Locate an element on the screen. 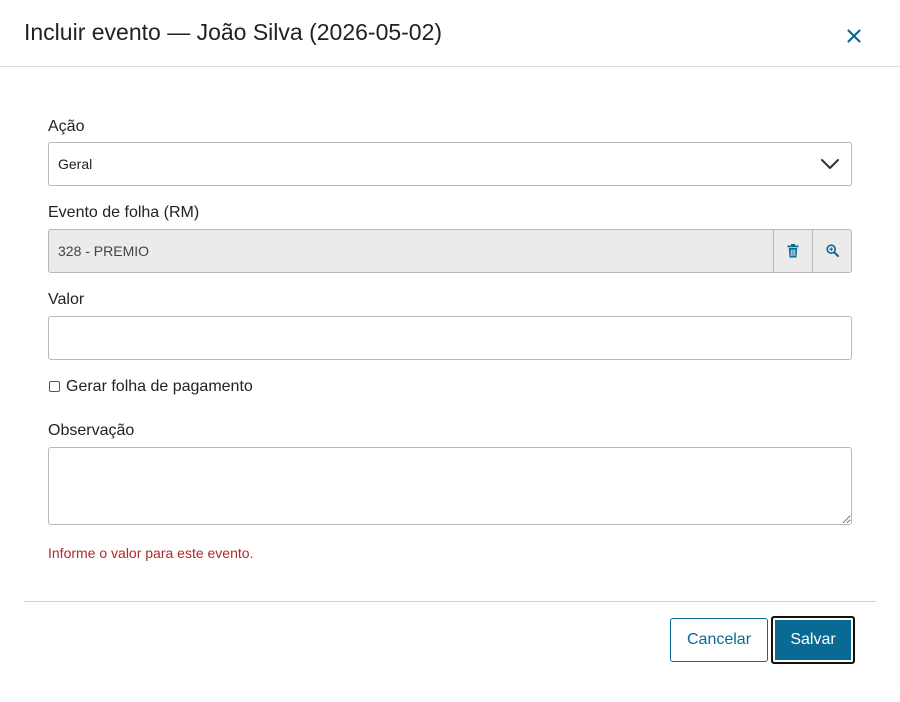  search-icon is located at coordinates (832, 250).